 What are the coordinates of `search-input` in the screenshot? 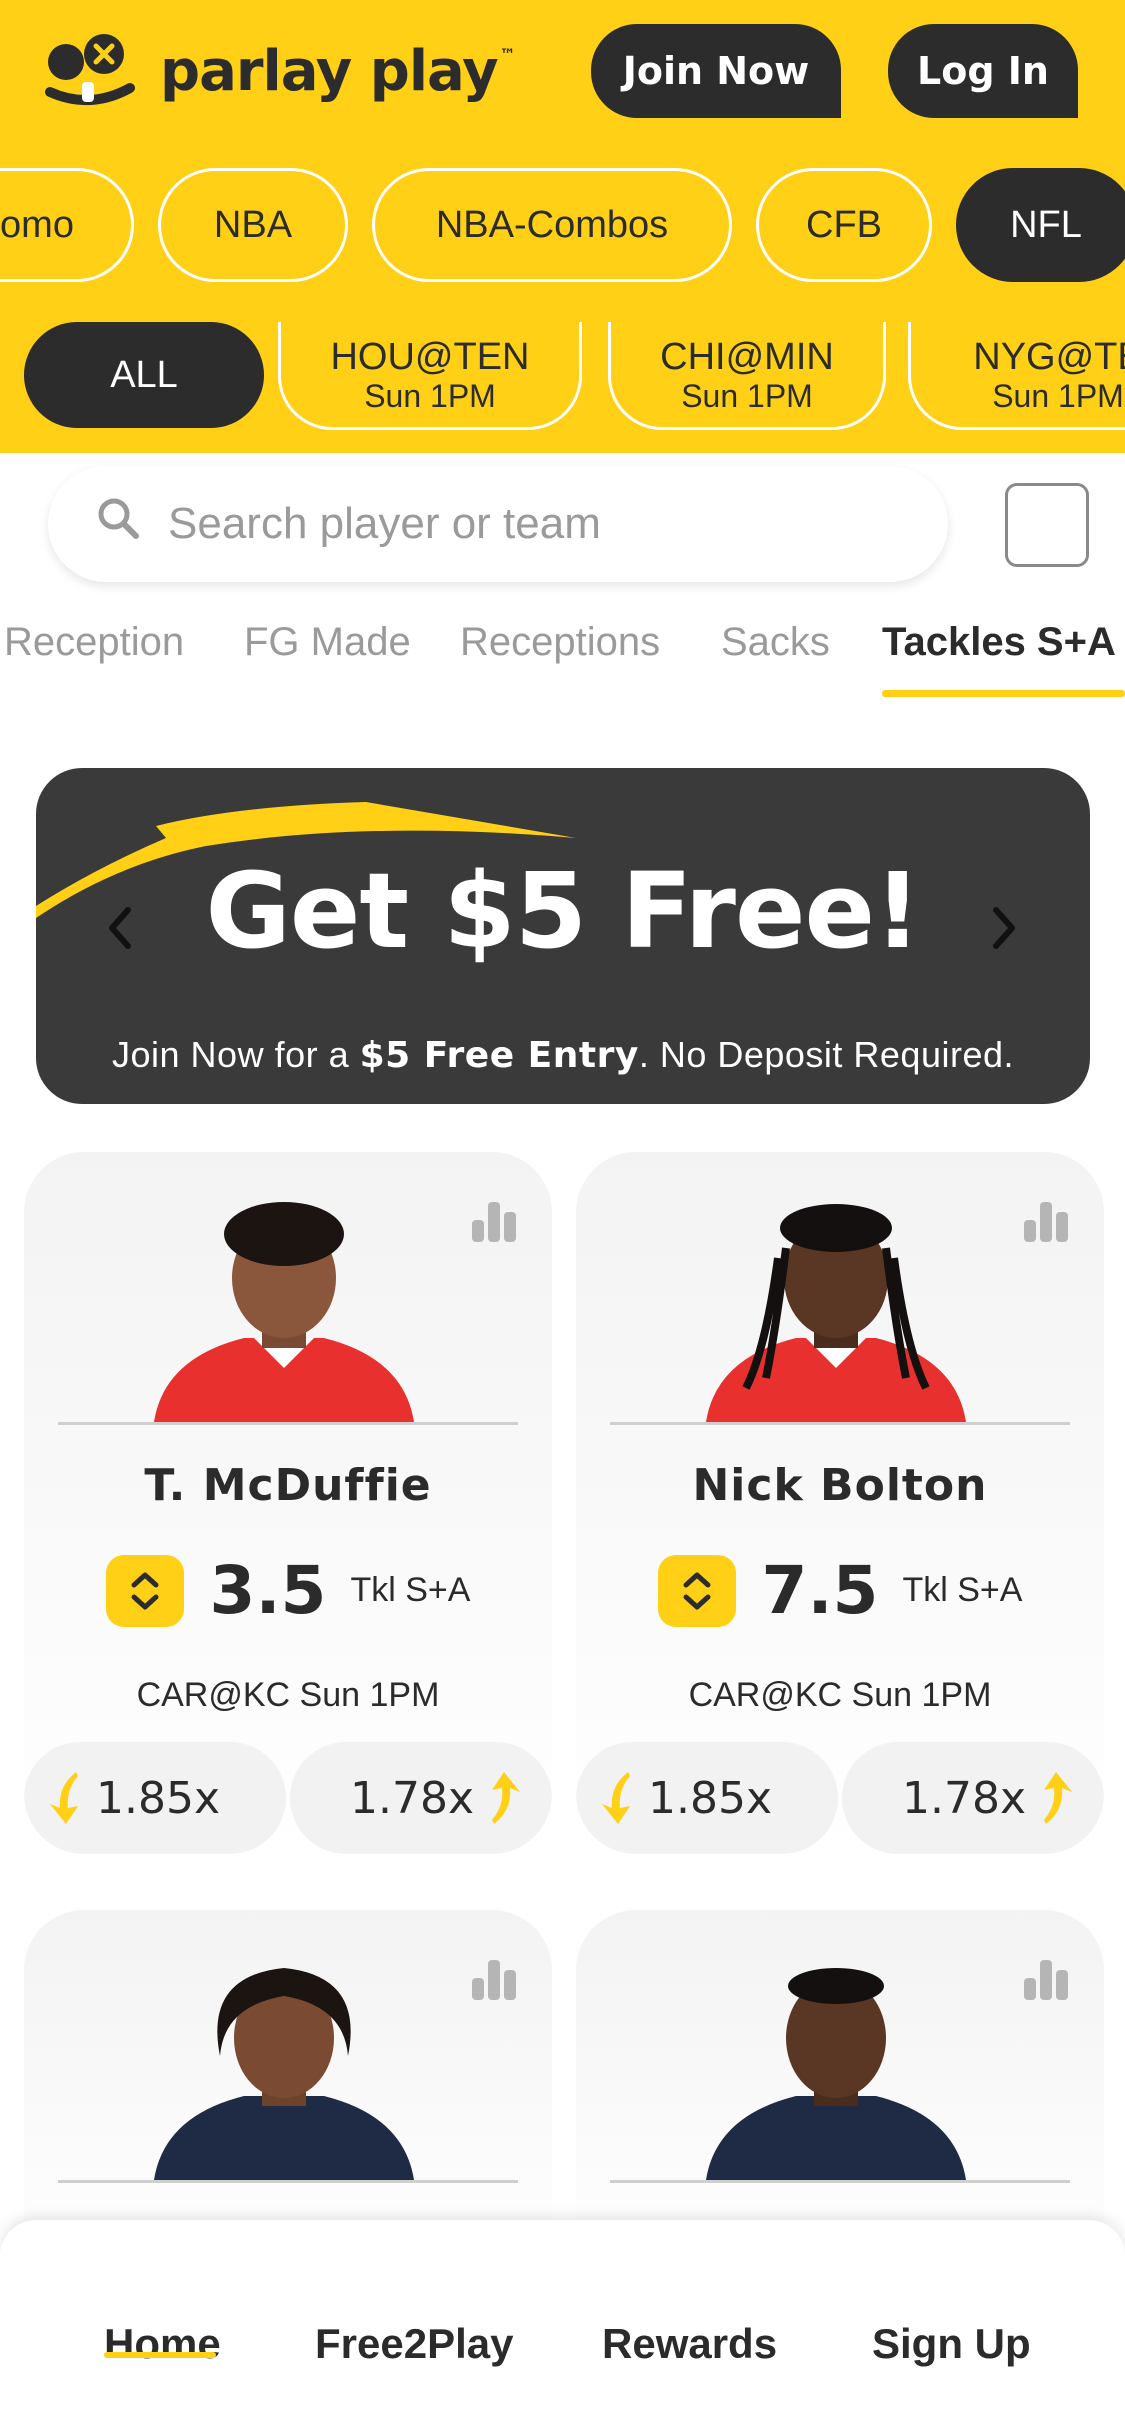 It's located at (538, 524).